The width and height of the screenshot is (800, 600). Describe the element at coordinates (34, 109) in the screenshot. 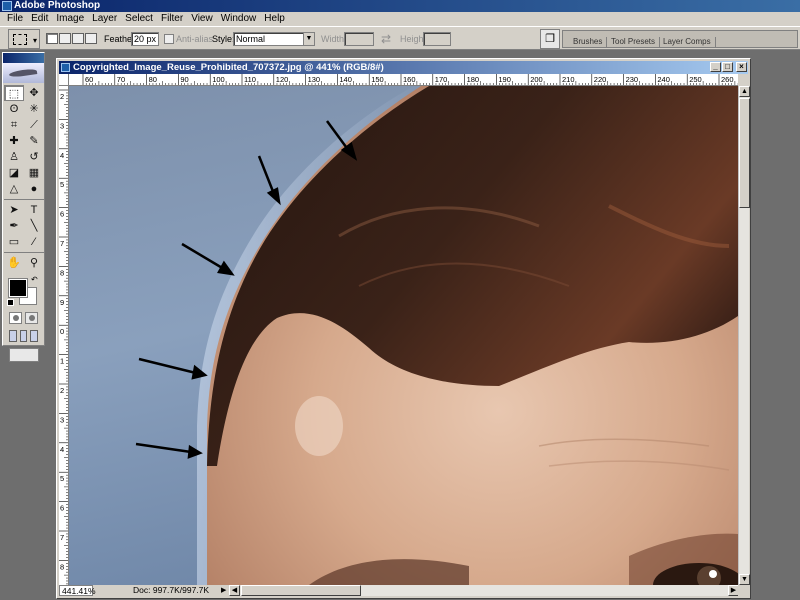

I see `magic-wand-tool-icon: ✳` at that location.